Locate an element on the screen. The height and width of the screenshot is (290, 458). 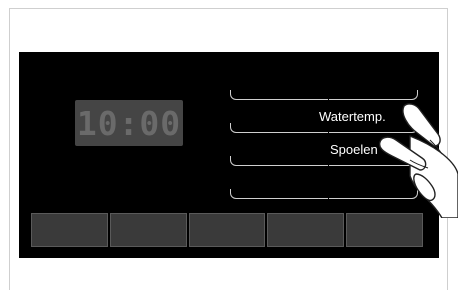
hand-pointer-icon is located at coordinates (418, 160).